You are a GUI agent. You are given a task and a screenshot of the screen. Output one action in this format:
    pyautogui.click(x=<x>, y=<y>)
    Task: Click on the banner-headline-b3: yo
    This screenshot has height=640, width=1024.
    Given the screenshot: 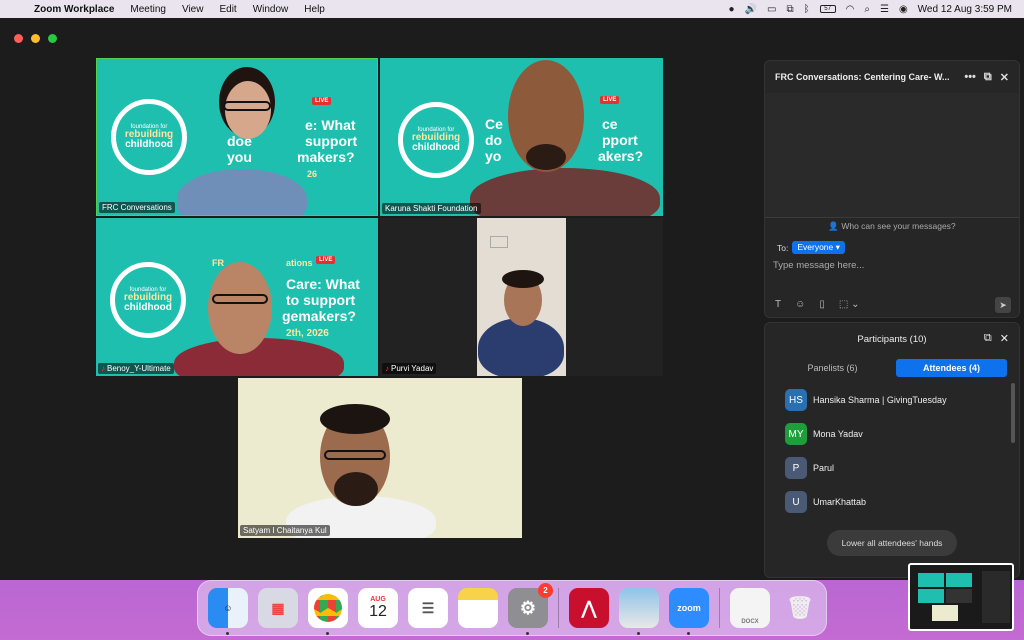 What is the action you would take?
    pyautogui.click(x=493, y=156)
    